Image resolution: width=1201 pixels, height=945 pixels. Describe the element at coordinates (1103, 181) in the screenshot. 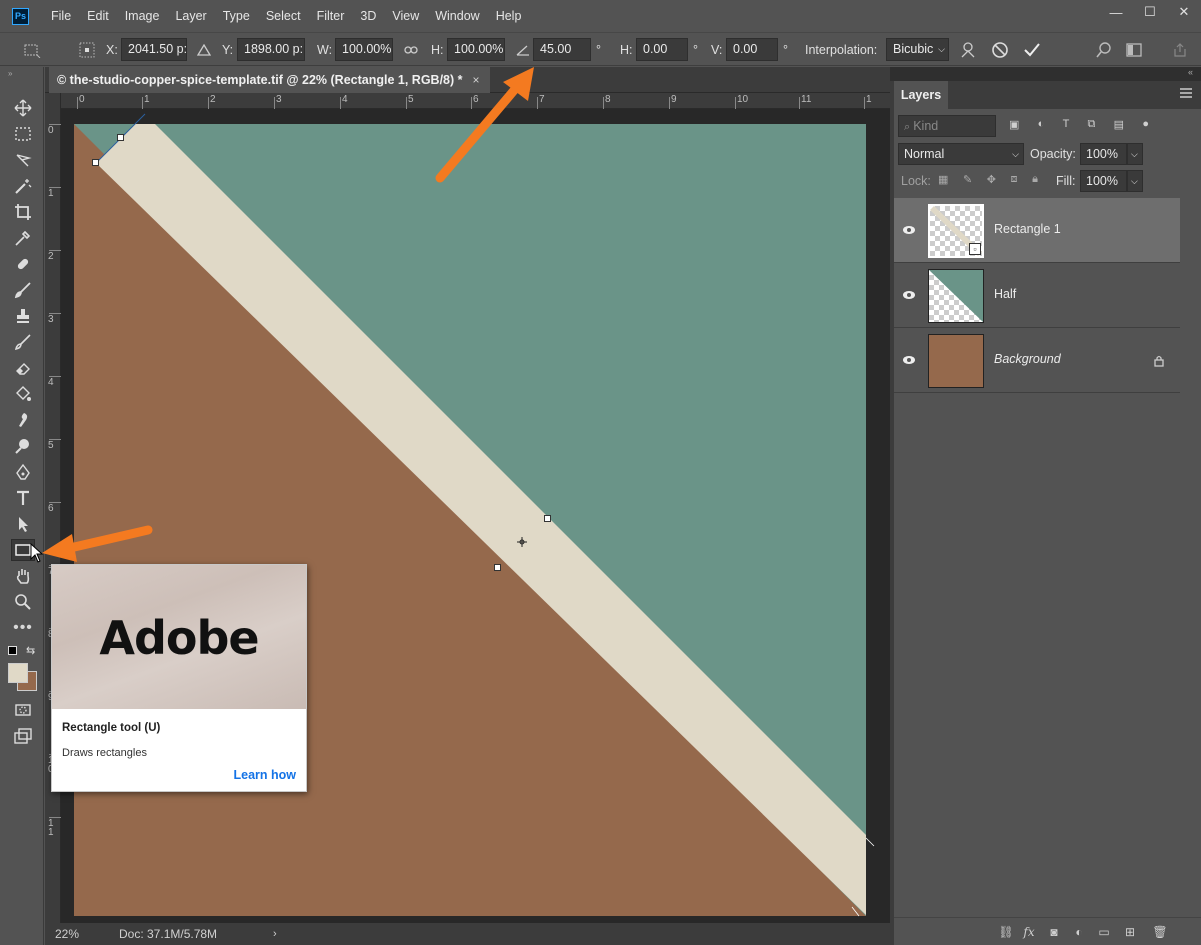

I see `fill-field: 100%` at that location.